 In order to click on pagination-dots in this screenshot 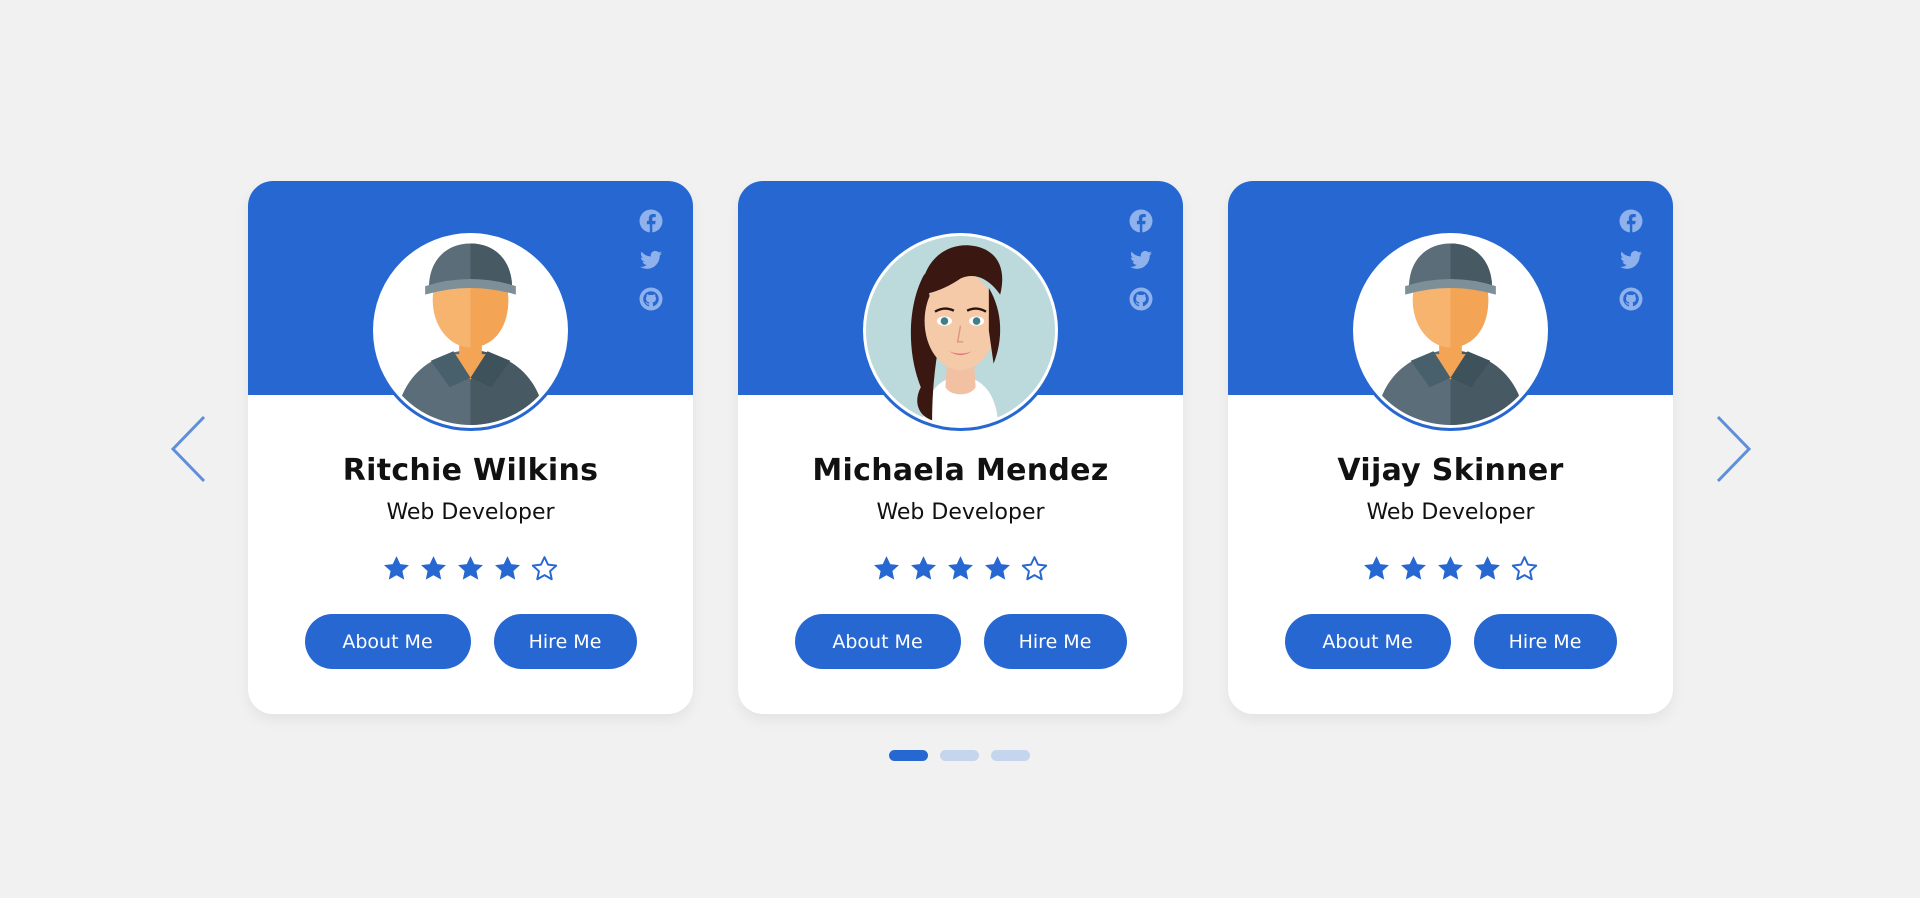, I will do `click(959, 755)`.